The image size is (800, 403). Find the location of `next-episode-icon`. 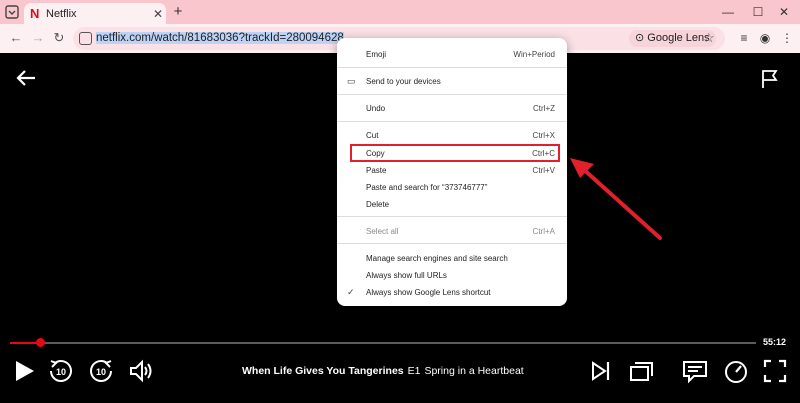

next-episode-icon is located at coordinates (601, 371).